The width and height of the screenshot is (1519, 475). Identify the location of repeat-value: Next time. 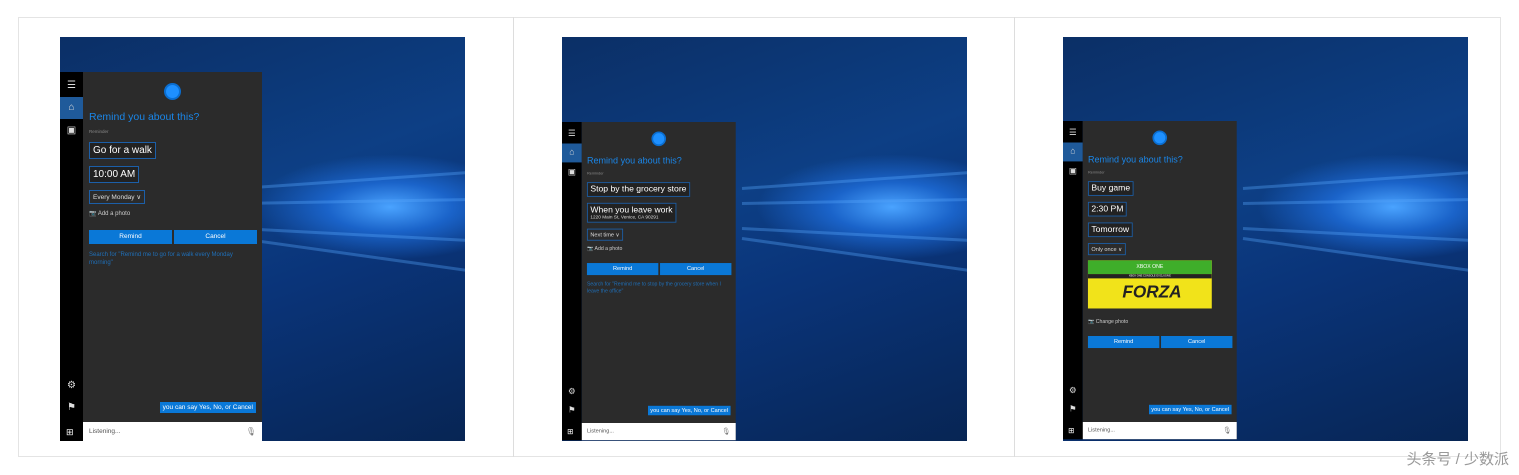
(602, 235).